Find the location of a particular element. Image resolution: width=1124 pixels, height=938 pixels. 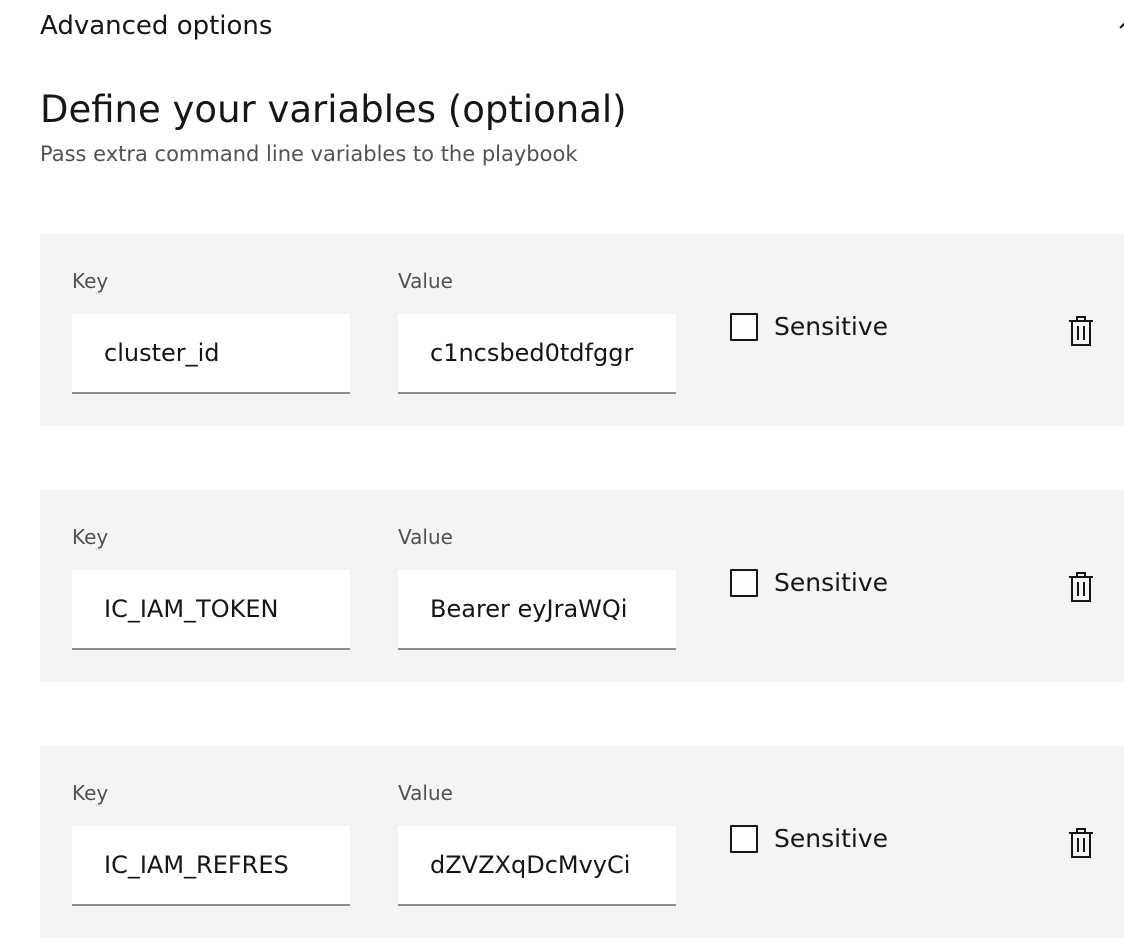

advanced-options-accordion: Advanced options is located at coordinates (156, 26).